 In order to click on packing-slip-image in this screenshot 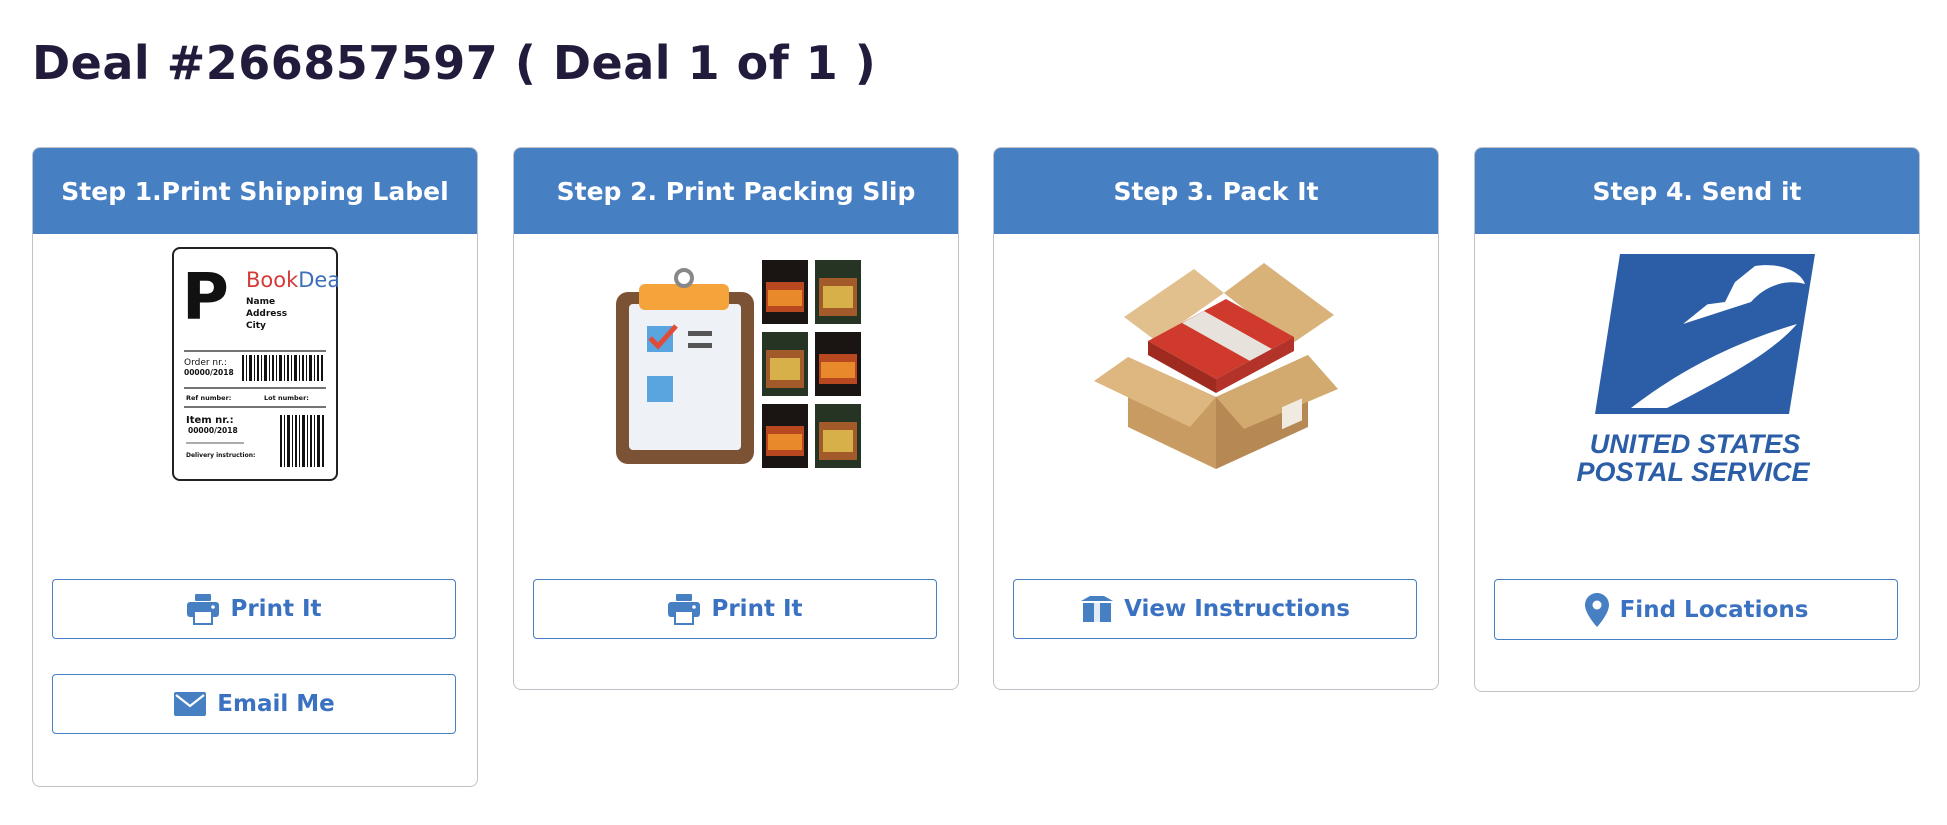, I will do `click(736, 364)`.